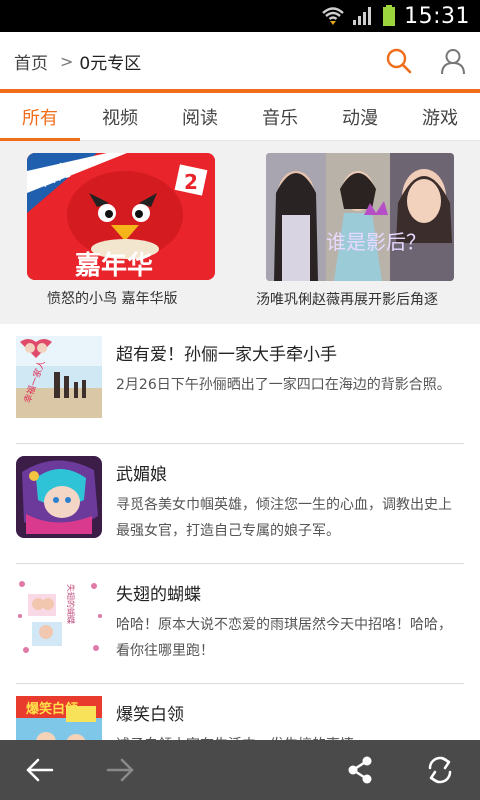 The height and width of the screenshot is (800, 480). Describe the element at coordinates (437, 16) in the screenshot. I see `clock: 15:31` at that location.